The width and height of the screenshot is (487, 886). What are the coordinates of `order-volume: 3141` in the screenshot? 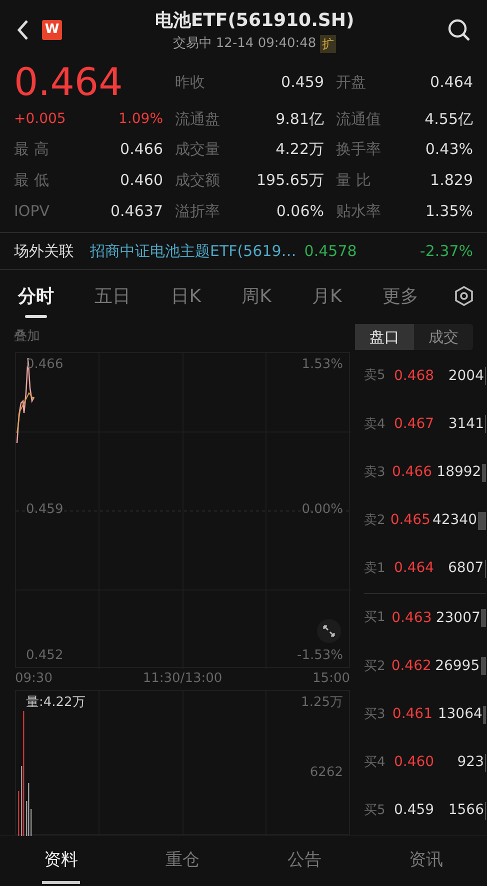 It's located at (466, 424).